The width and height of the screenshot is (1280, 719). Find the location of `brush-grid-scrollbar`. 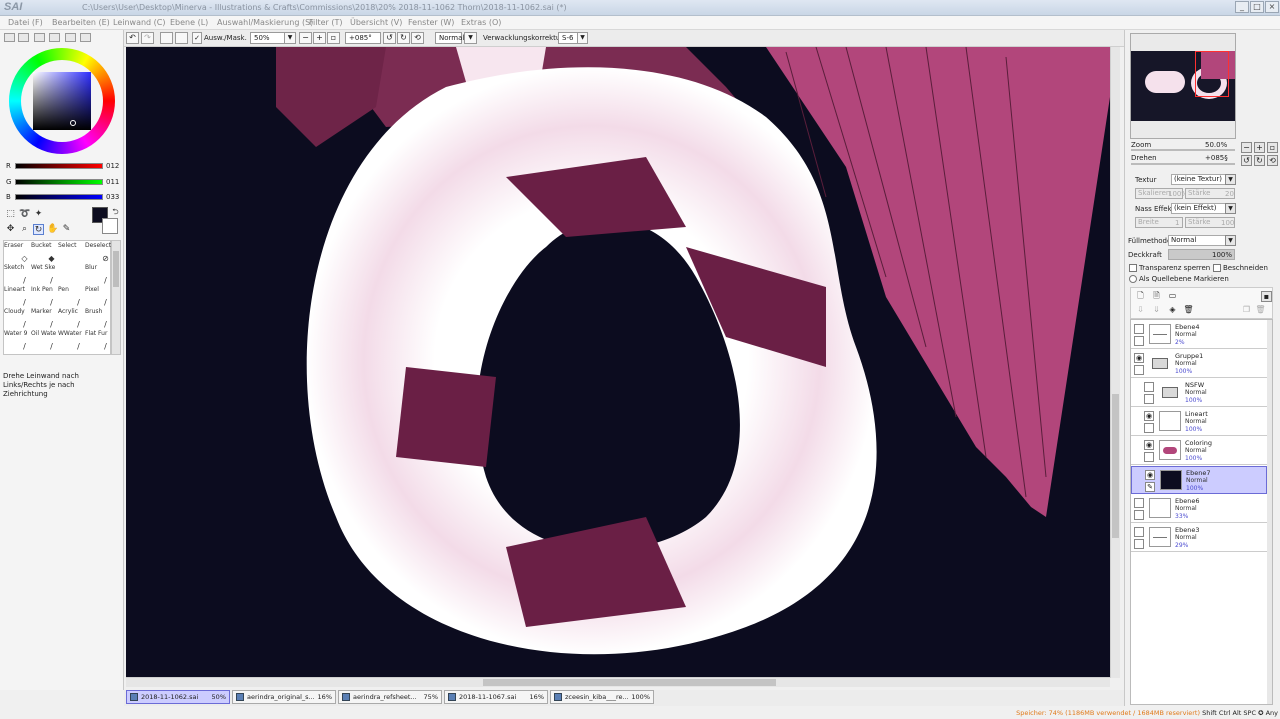

brush-grid-scrollbar is located at coordinates (116, 297).